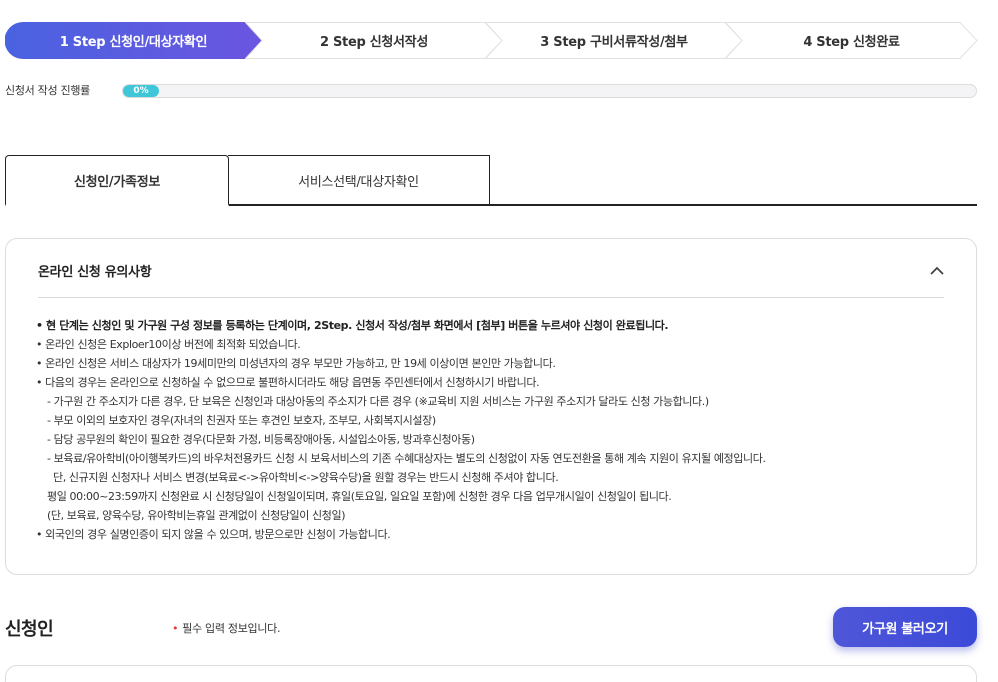  I want to click on step-3: 3 Step 구비서류작성/첨부, so click(614, 40).